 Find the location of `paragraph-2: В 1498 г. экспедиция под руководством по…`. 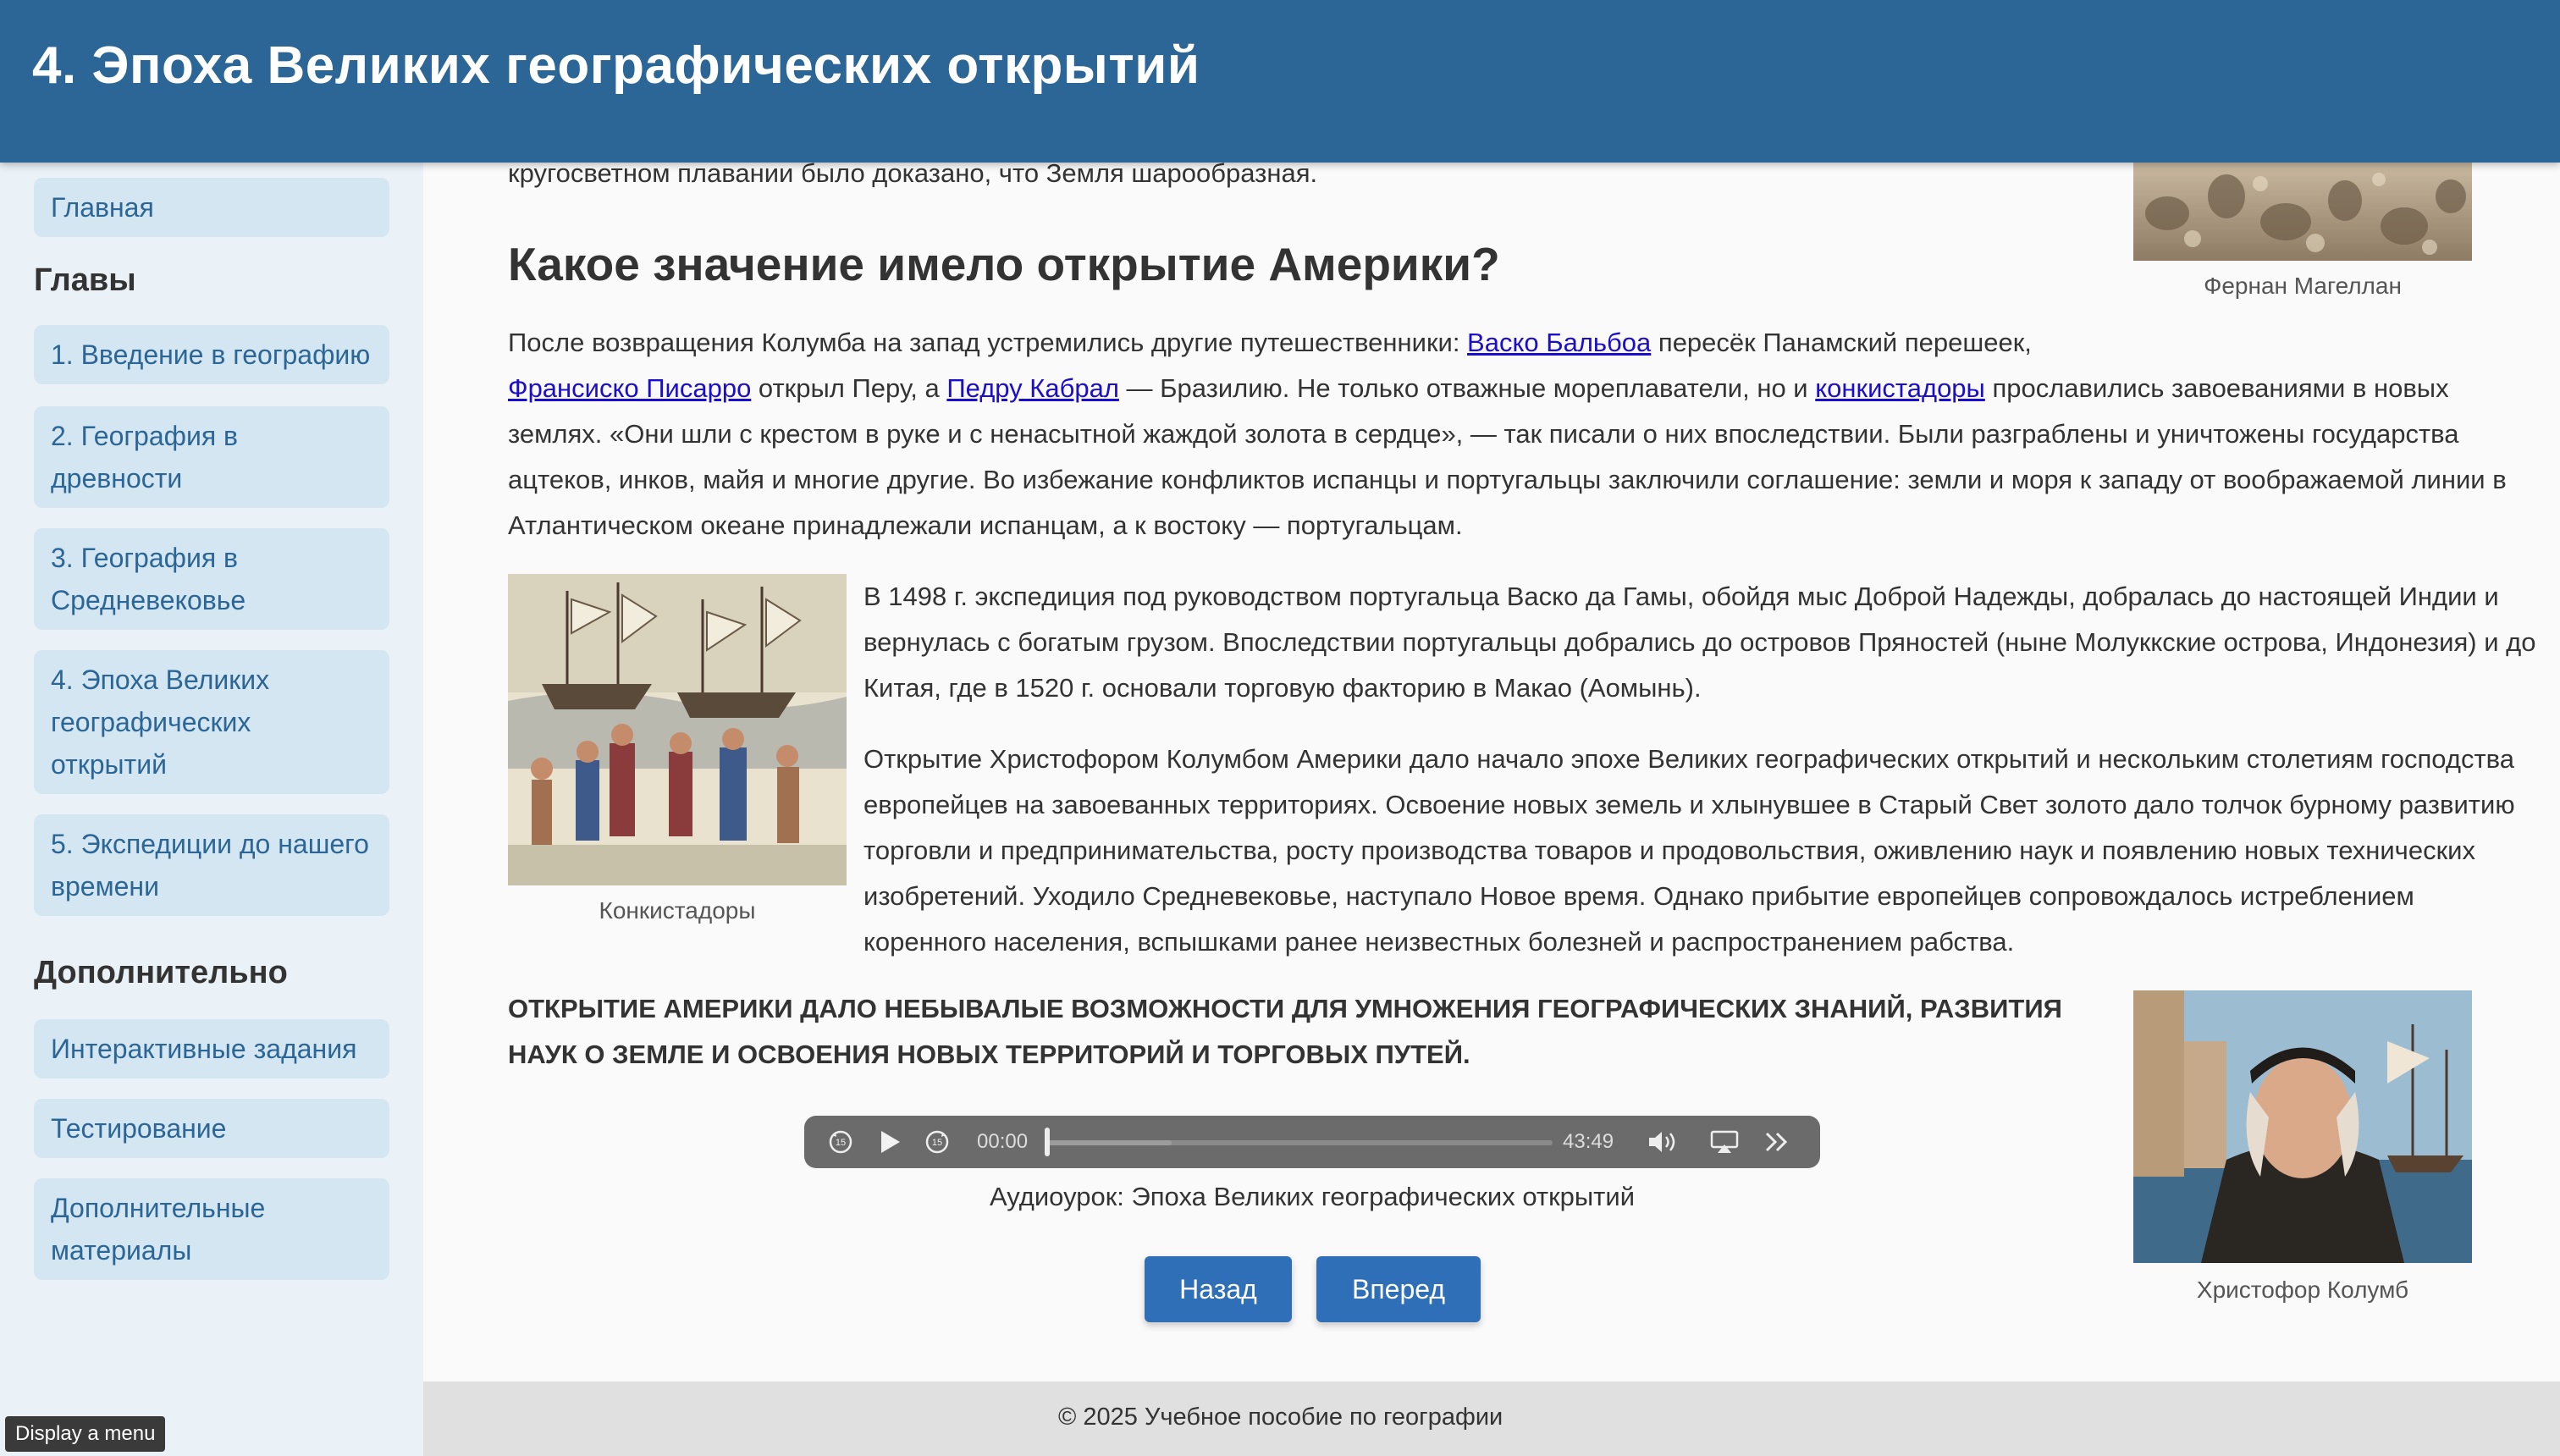

paragraph-2: В 1498 г. экспедиция под руководством по… is located at coordinates (1699, 642).